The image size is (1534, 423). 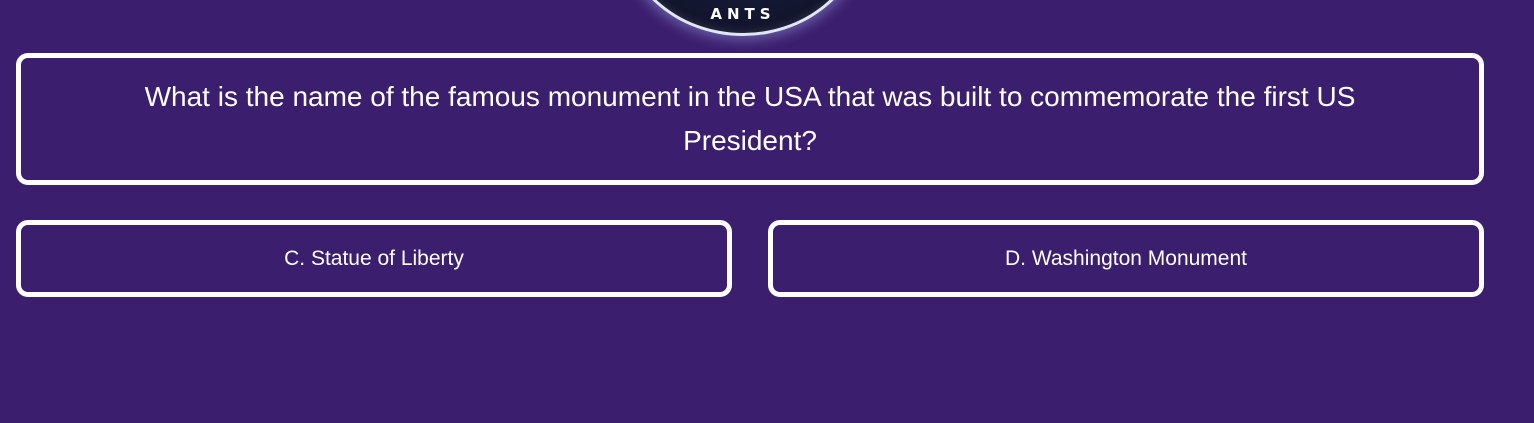 What do you see at coordinates (743, 14) in the screenshot?
I see `logo-ring-text: ANTS` at bounding box center [743, 14].